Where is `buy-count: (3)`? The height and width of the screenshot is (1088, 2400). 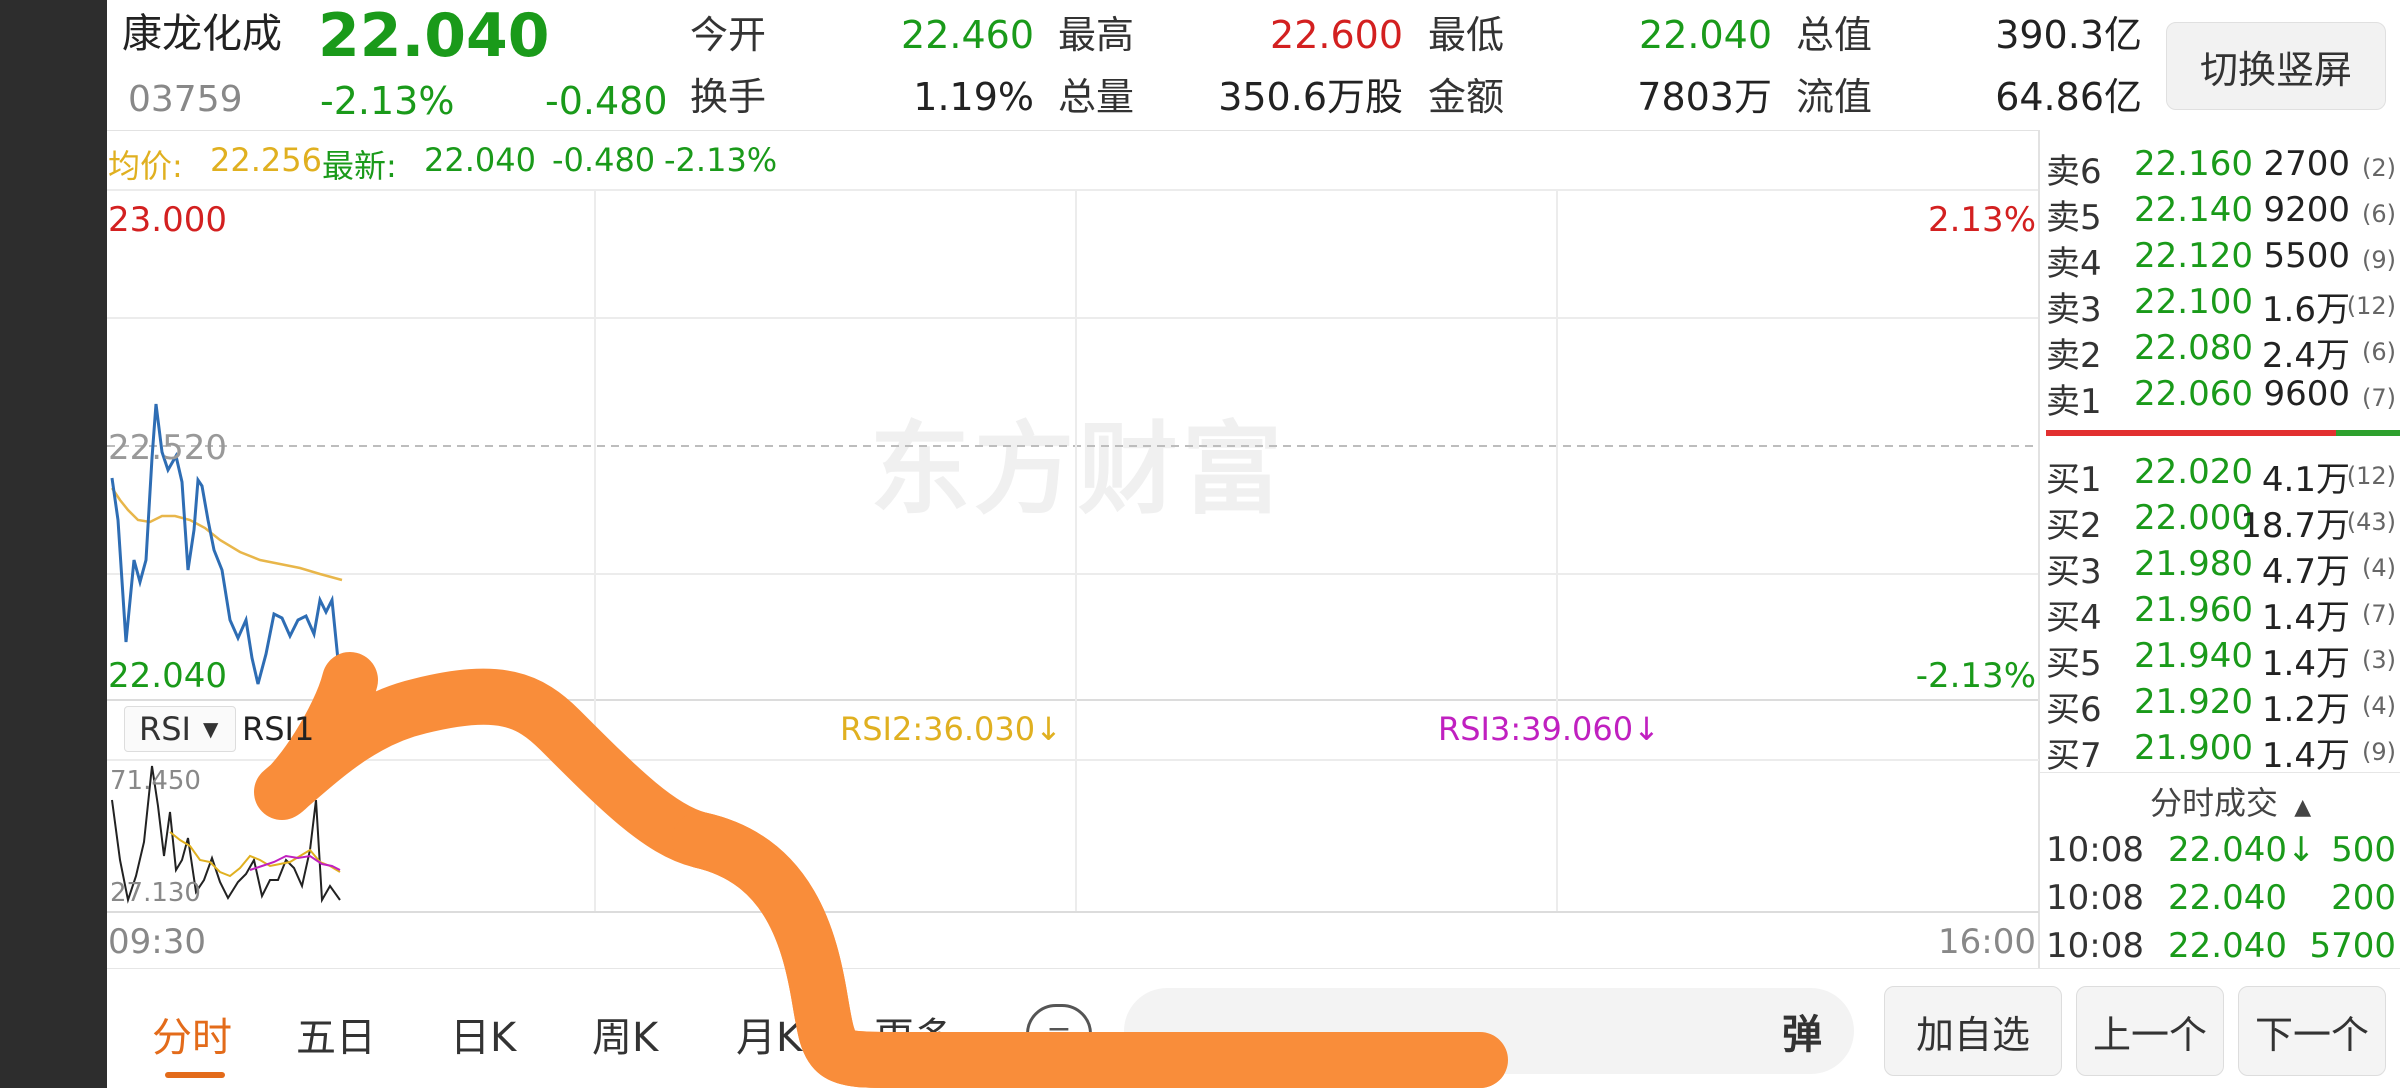 buy-count: (3) is located at coordinates (2379, 660).